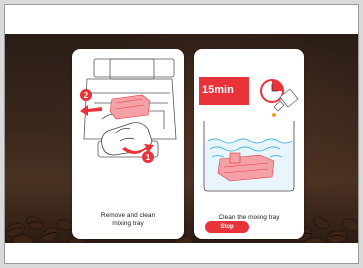  Describe the element at coordinates (86, 95) in the screenshot. I see `step-marker-2-label: 2` at that location.